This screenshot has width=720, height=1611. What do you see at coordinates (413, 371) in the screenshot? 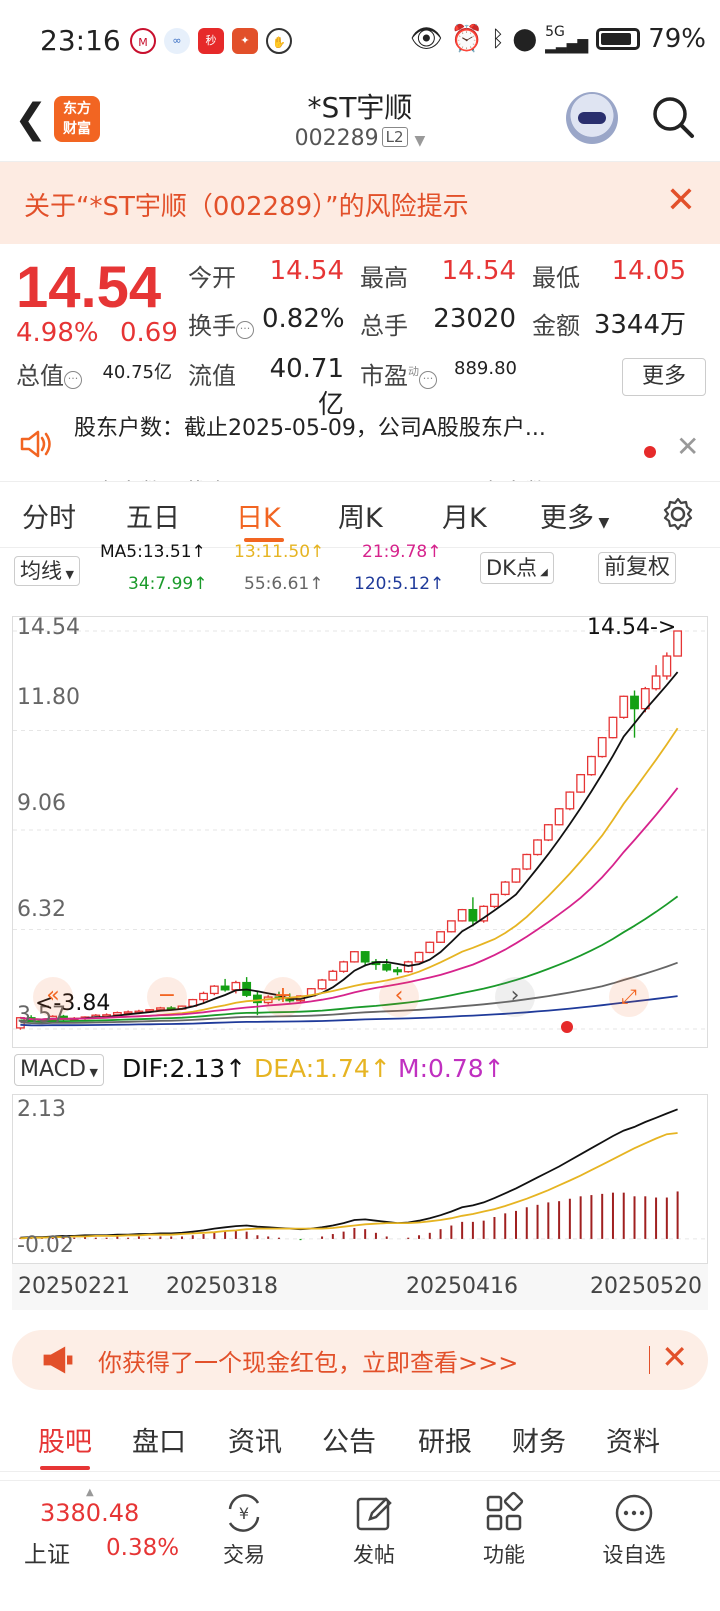
I see `pe-dynamic-sup: 动` at bounding box center [413, 371].